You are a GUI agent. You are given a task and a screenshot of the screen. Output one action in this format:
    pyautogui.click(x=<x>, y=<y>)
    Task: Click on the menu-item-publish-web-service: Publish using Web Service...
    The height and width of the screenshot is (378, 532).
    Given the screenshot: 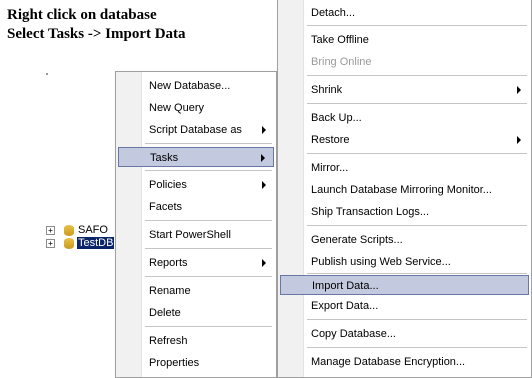 What is the action you would take?
    pyautogui.click(x=404, y=262)
    